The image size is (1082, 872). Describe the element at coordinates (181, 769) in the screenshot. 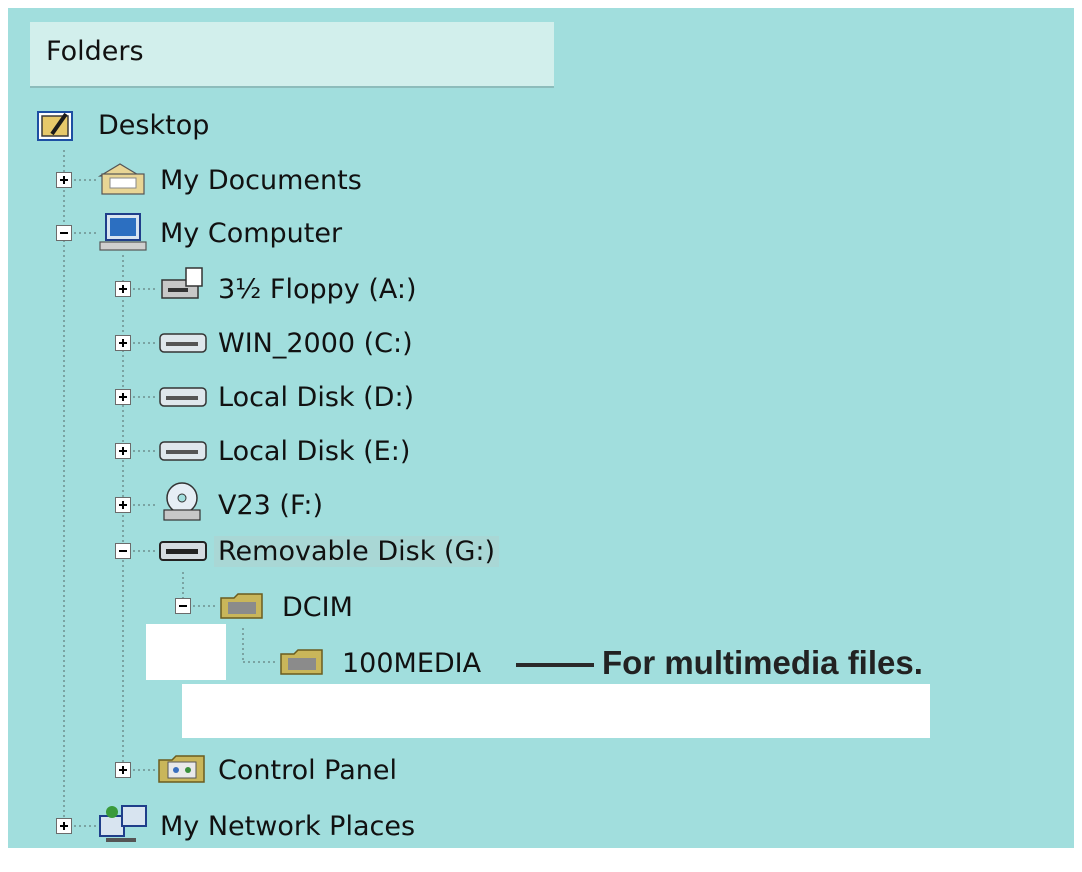

I see `control-panel-icon` at that location.